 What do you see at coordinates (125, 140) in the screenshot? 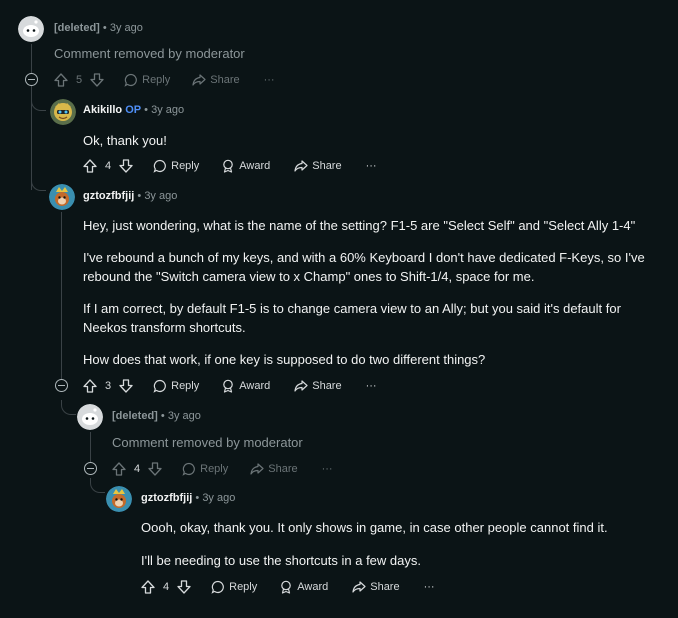
I see `comment-paragraph: Ok, thank you!` at bounding box center [125, 140].